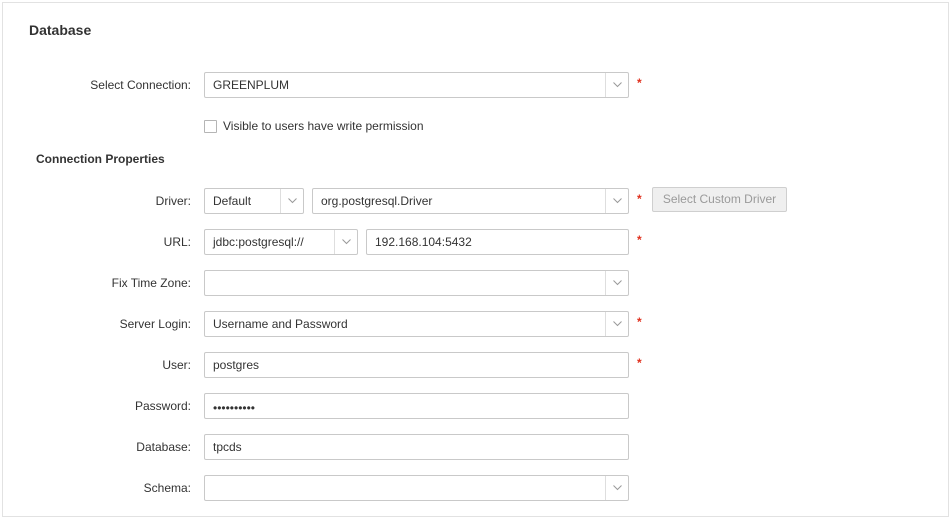 The height and width of the screenshot is (519, 952). What do you see at coordinates (162, 406) in the screenshot?
I see `password-label: Password:` at bounding box center [162, 406].